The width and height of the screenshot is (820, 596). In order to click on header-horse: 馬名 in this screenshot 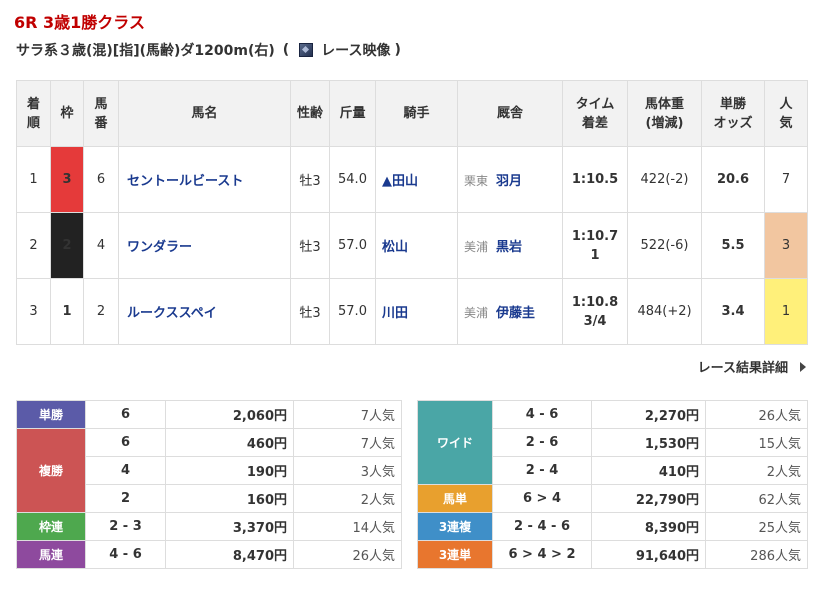, I will do `click(204, 113)`.